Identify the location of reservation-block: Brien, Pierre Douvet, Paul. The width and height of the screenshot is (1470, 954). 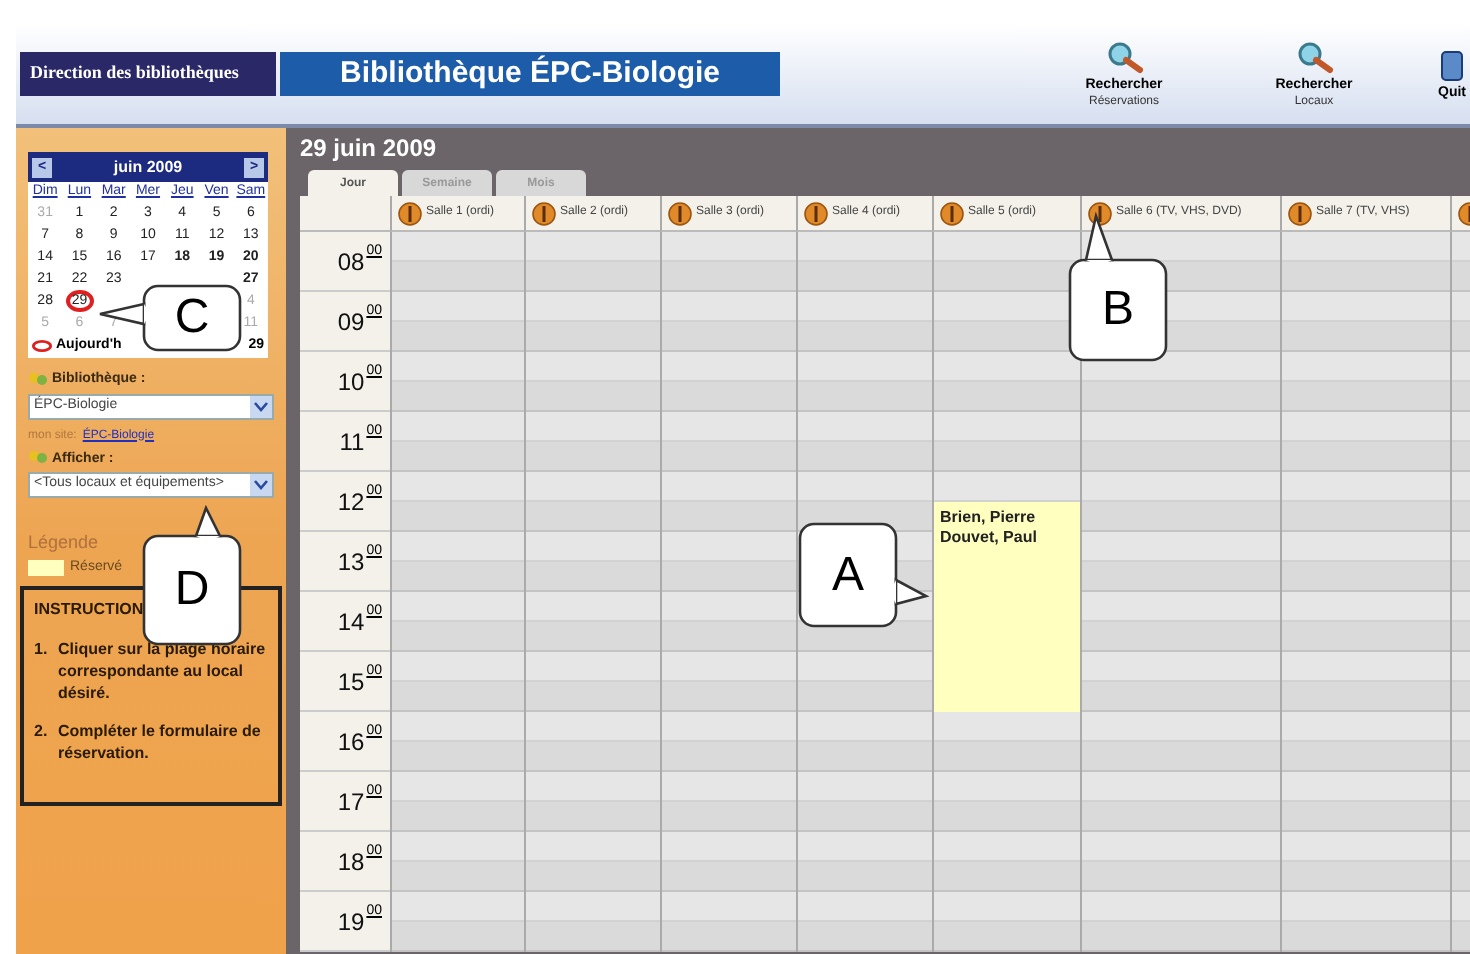
(1007, 607).